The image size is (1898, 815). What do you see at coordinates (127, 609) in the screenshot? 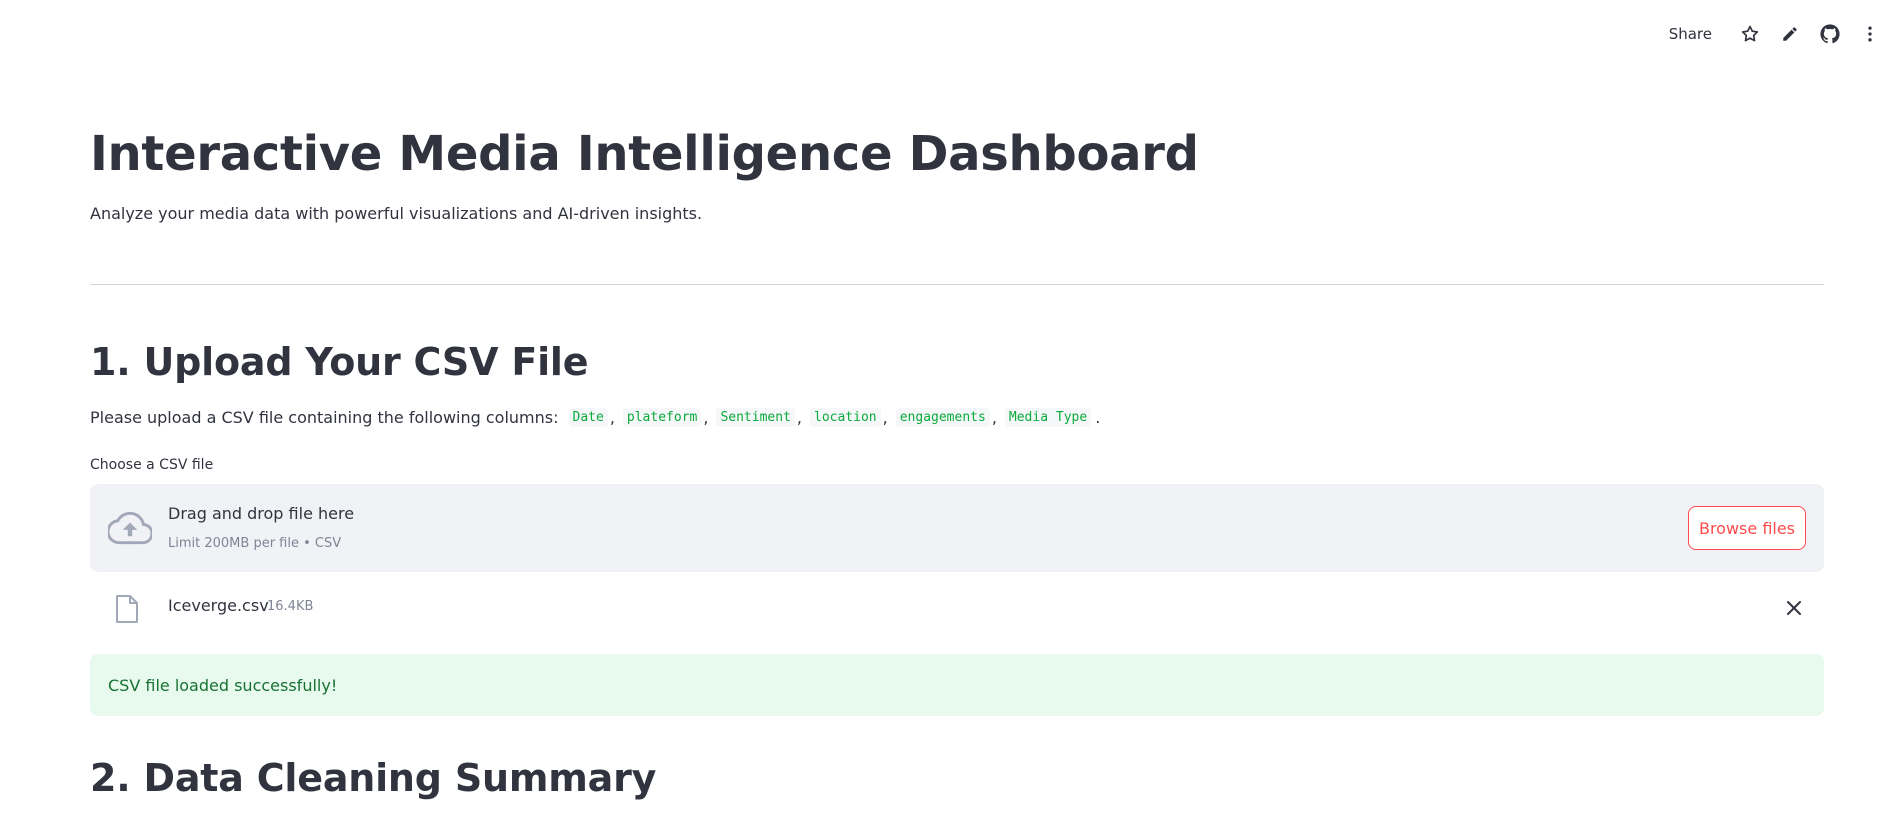
I see `file-icon` at bounding box center [127, 609].